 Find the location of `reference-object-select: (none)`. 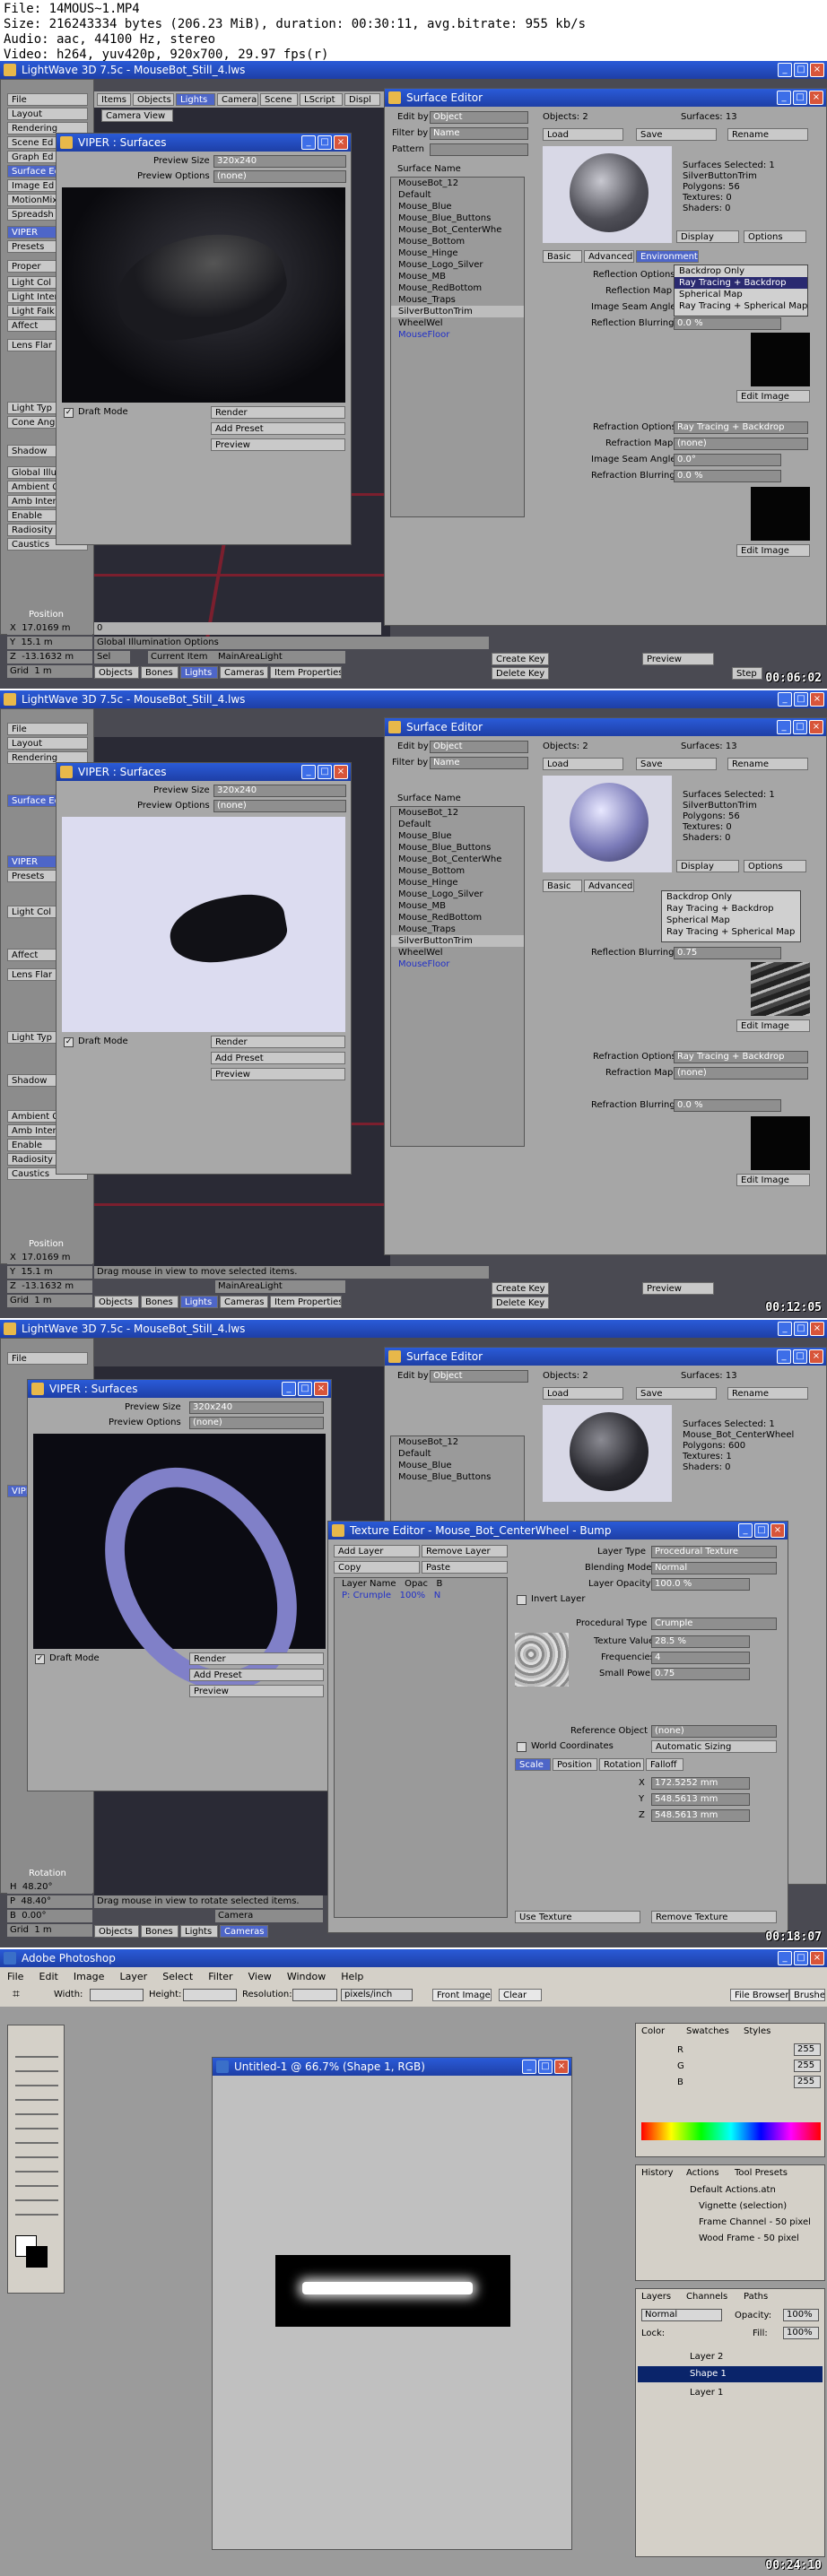

reference-object-select: (none) is located at coordinates (714, 1731).